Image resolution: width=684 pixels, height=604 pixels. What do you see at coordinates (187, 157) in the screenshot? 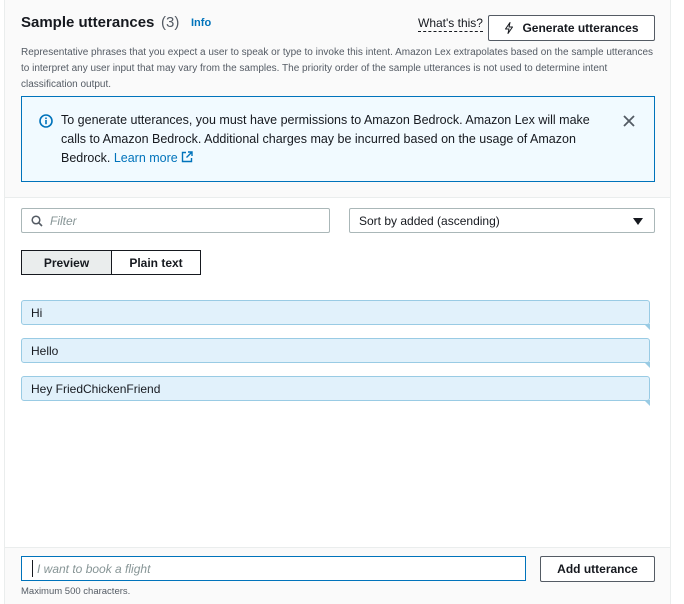
I see `external-link-icon` at bounding box center [187, 157].